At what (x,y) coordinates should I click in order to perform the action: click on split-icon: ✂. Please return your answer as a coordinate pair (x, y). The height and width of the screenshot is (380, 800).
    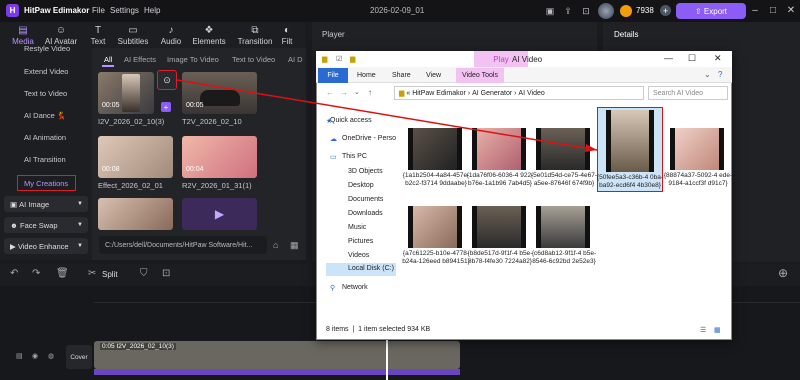
    Looking at the image, I should click on (92, 273).